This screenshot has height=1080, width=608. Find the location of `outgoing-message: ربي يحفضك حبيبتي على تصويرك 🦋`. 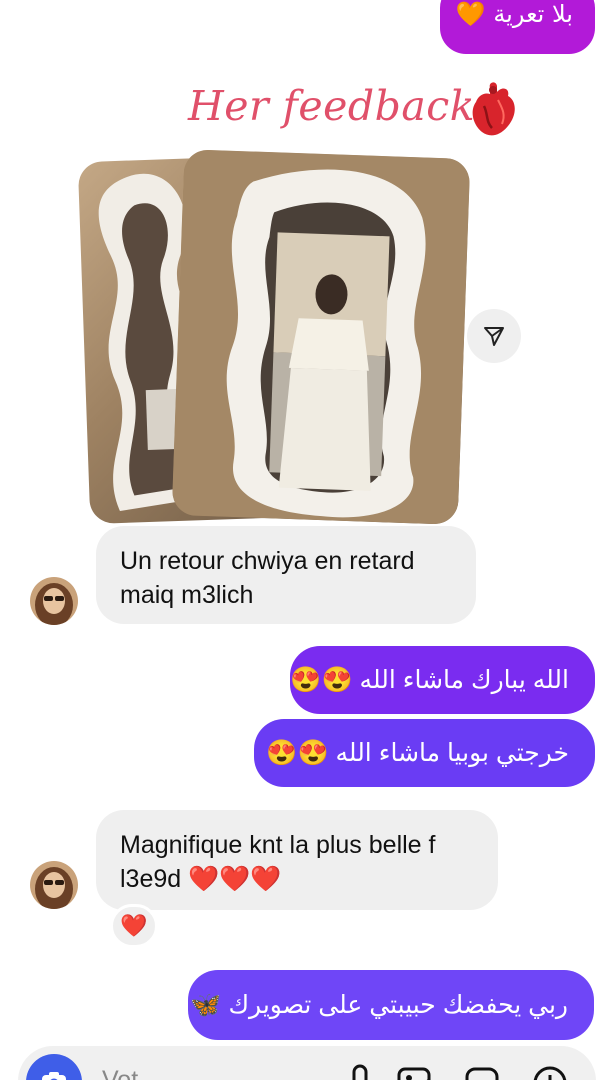

outgoing-message: ربي يحفضك حبيبتي على تصويرك 🦋 is located at coordinates (391, 1005).